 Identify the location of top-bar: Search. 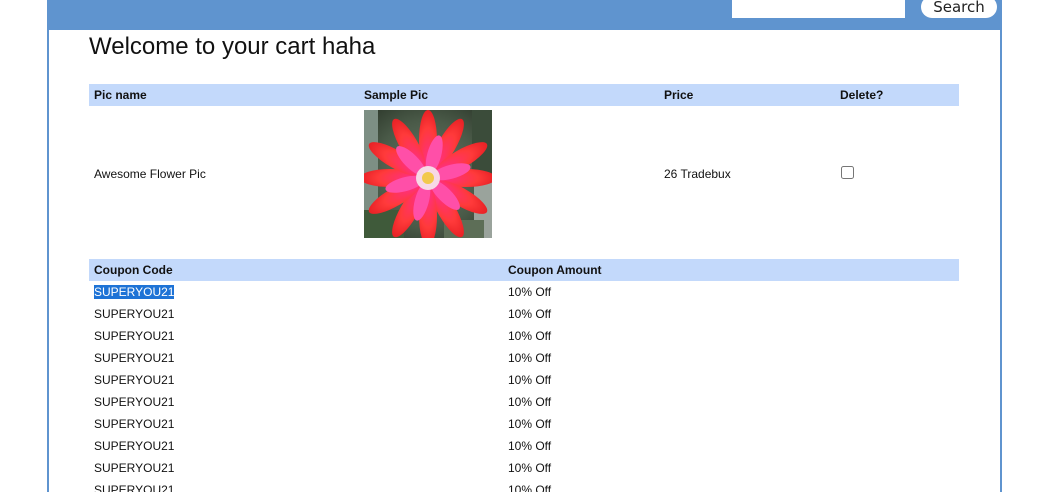
(524, 15).